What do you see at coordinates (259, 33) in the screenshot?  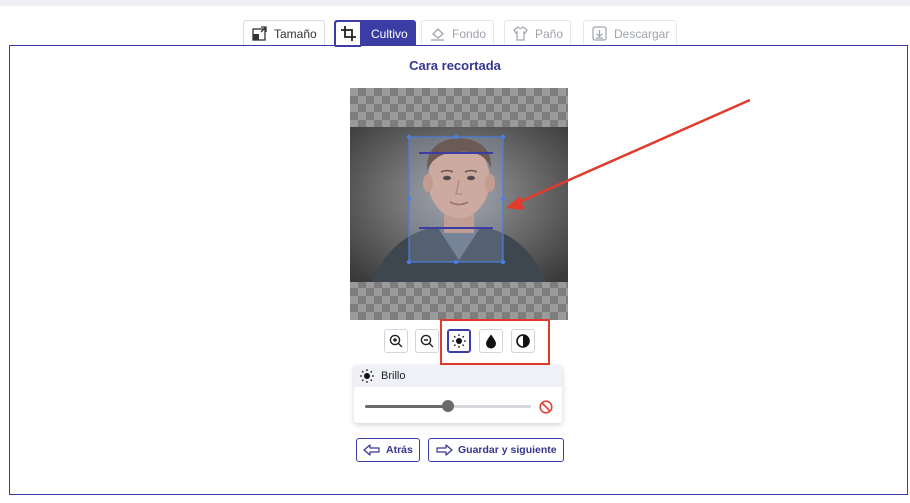 I see `resize-icon` at bounding box center [259, 33].